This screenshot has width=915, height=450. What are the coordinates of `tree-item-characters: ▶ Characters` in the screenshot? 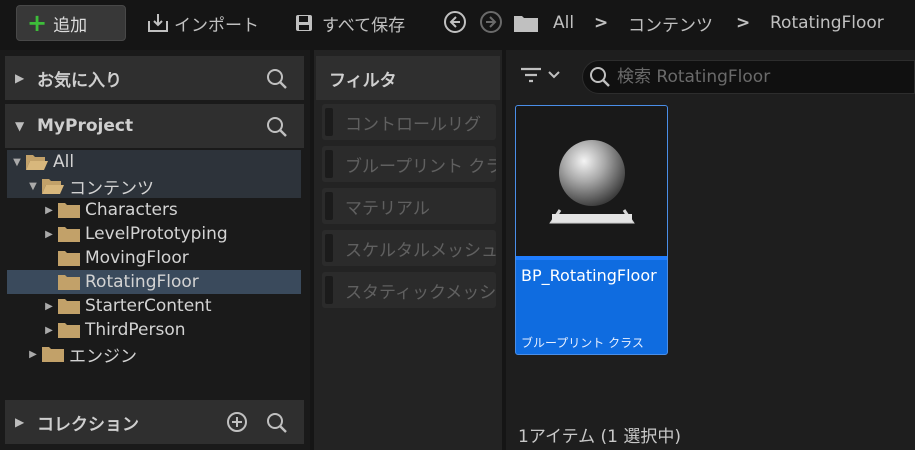 It's located at (154, 210).